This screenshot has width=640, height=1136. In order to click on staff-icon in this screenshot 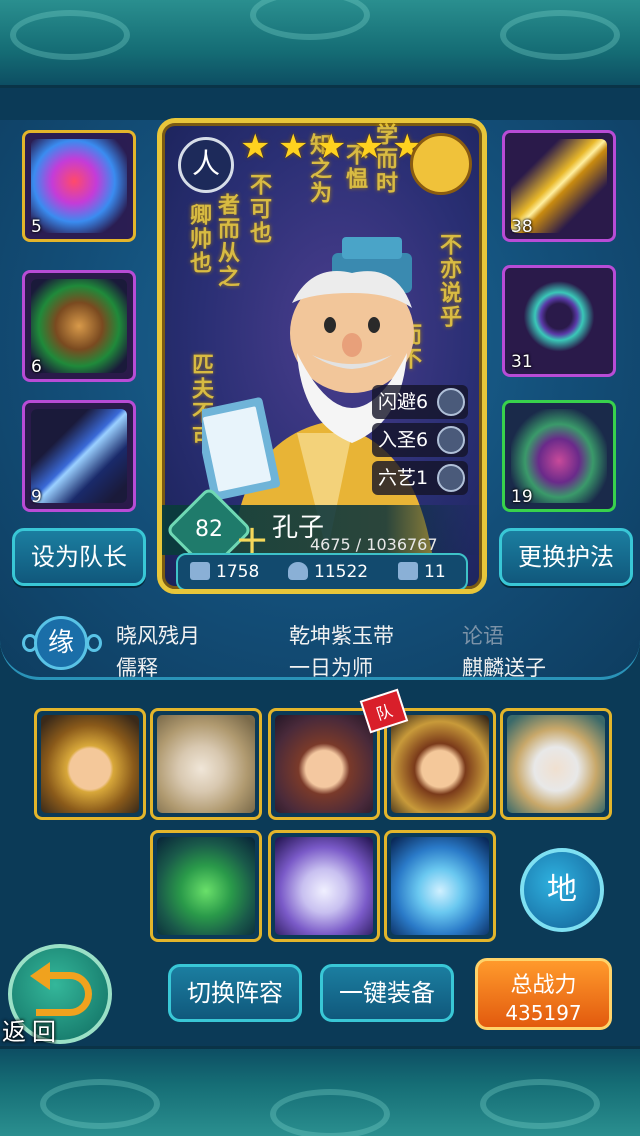, I will do `click(79, 456)`.